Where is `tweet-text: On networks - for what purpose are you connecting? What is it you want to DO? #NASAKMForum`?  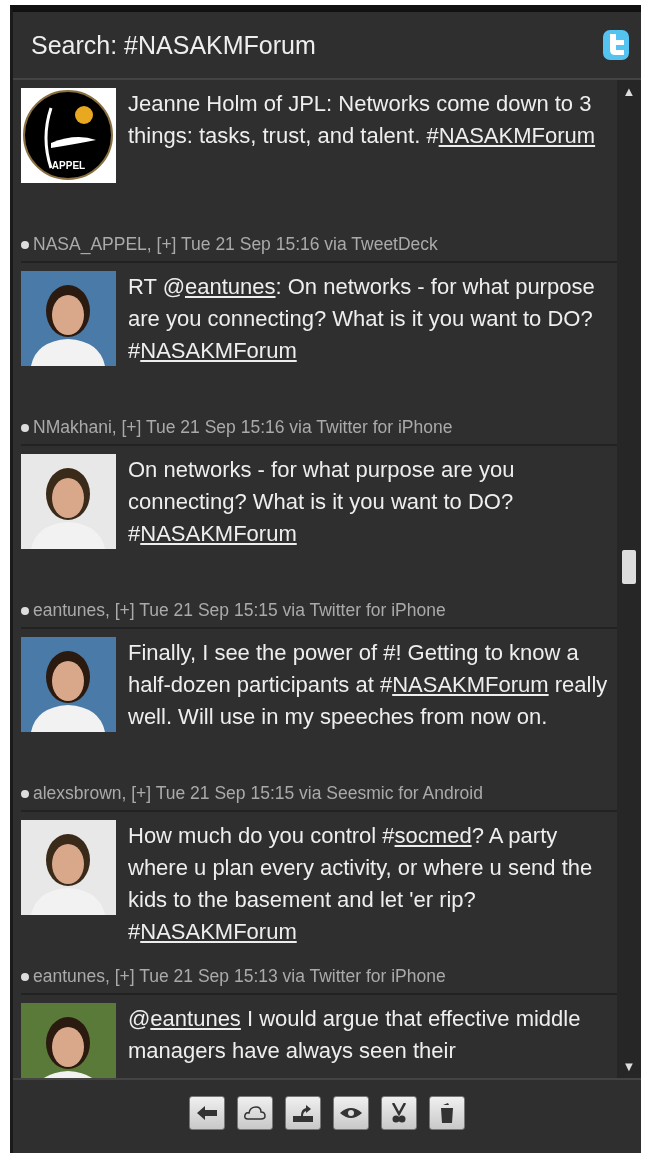 tweet-text: On networks - for what purpose are you connecting? What is it you want to DO? #NASAKMForum is located at coordinates (322, 502).